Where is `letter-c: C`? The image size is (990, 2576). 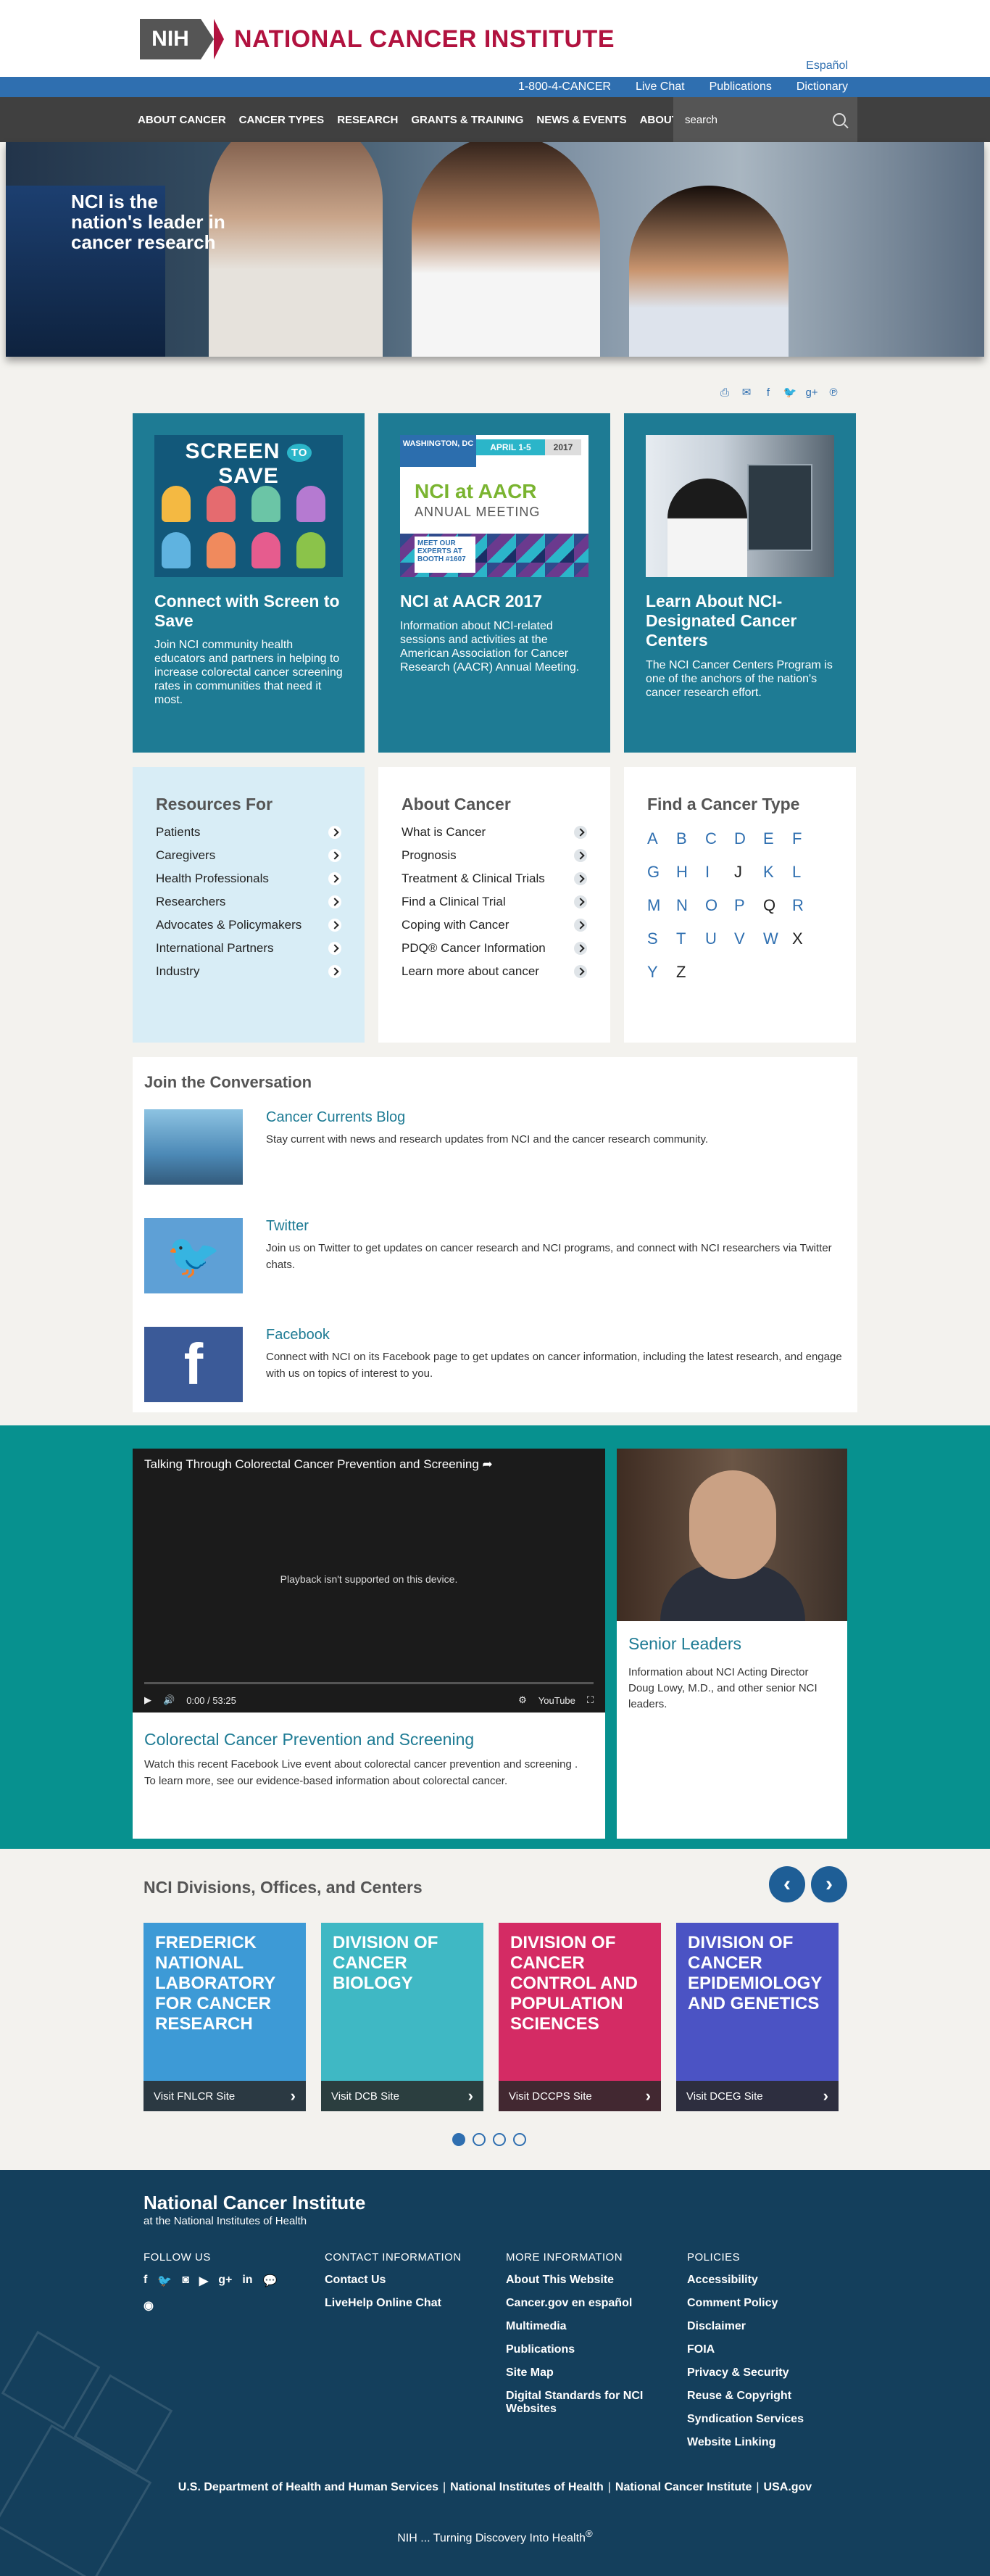 letter-c: C is located at coordinates (719, 838).